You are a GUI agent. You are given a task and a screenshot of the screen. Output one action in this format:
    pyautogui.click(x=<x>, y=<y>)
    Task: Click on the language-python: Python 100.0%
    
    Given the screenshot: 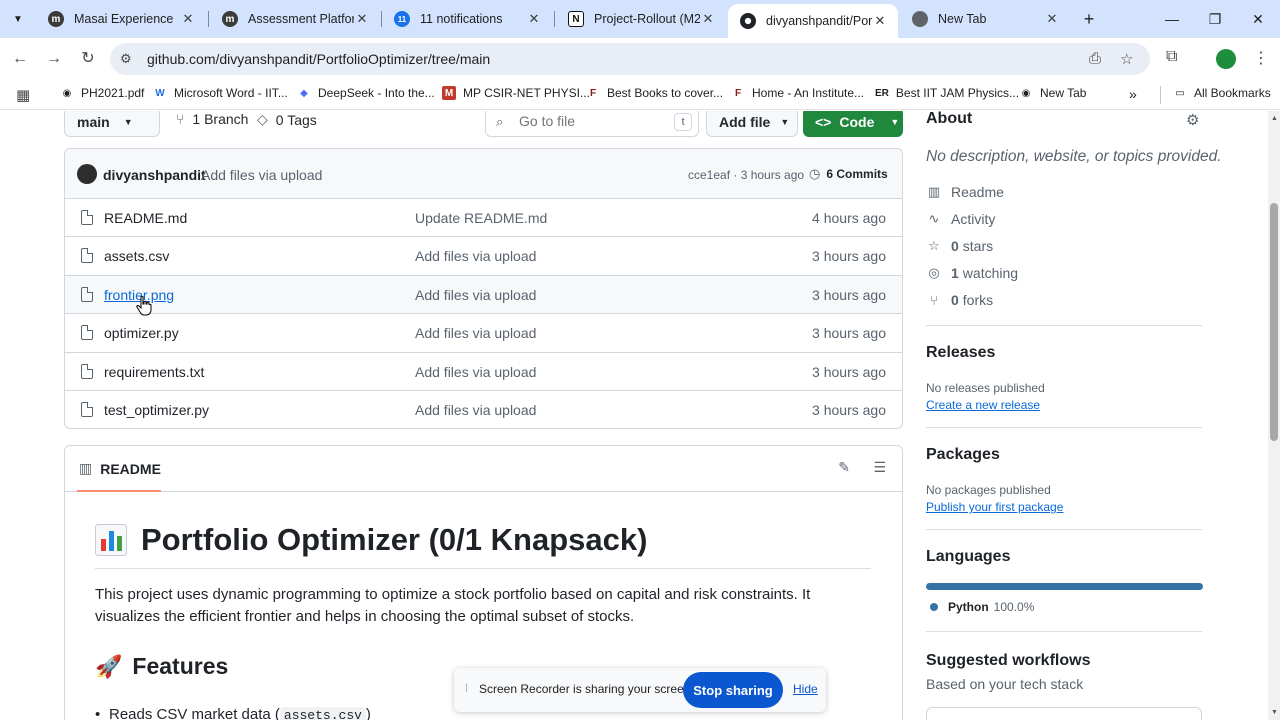 What is the action you would take?
    pyautogui.click(x=982, y=607)
    